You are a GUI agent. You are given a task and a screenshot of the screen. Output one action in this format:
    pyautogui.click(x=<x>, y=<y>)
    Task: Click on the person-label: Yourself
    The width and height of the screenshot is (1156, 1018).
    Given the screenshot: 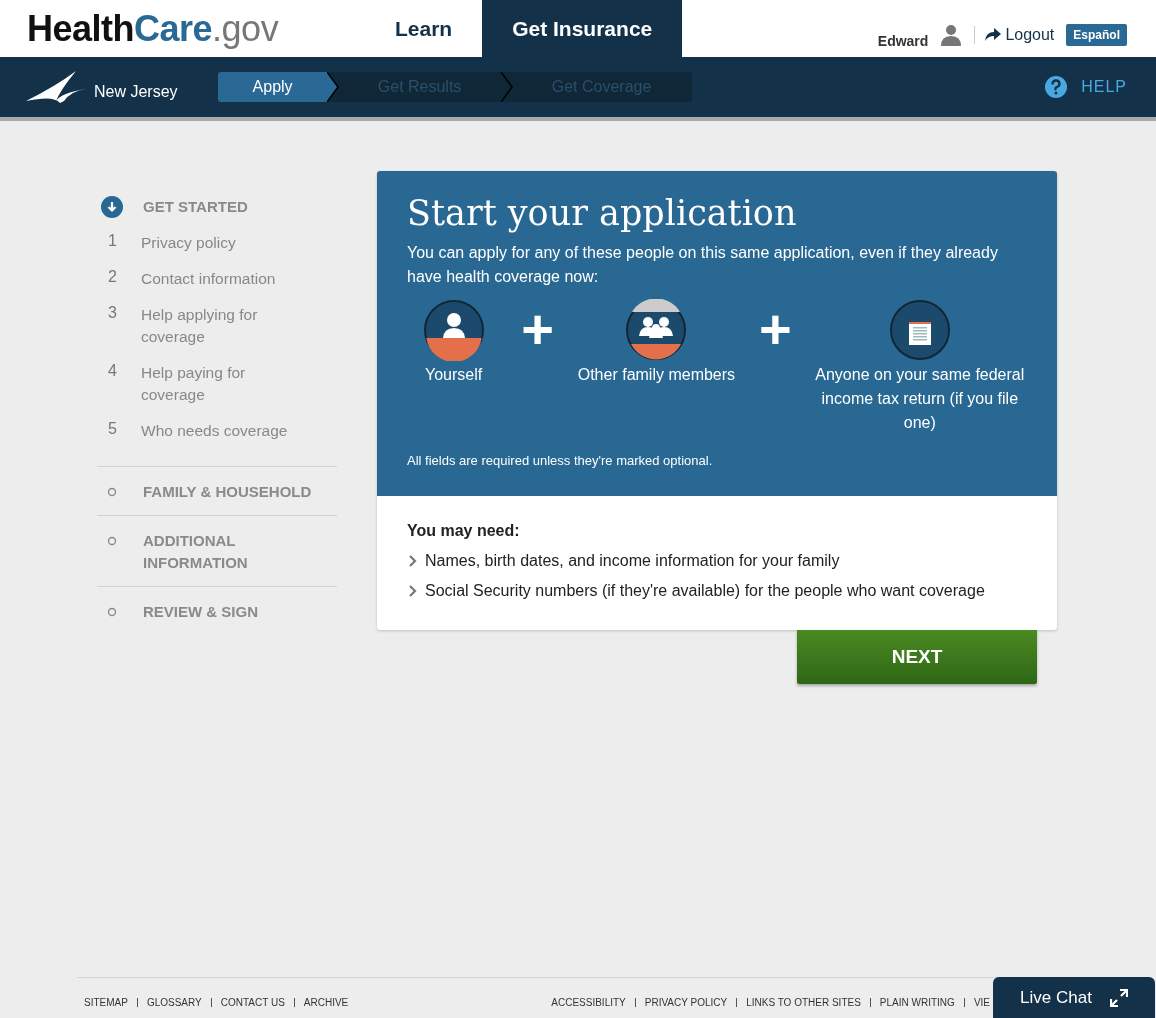 What is the action you would take?
    pyautogui.click(x=454, y=375)
    